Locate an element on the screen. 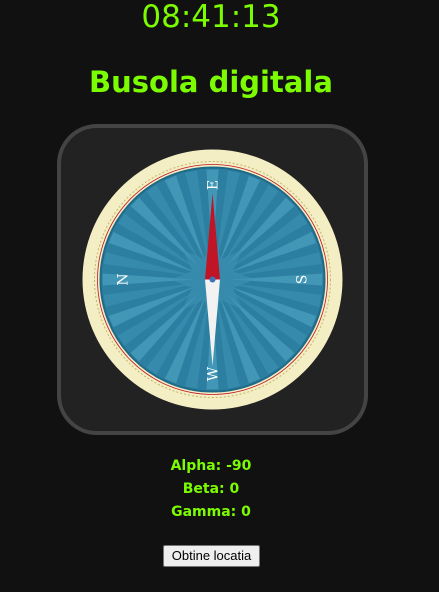 Image resolution: width=439 pixels, height=592 pixels. needle-pivot is located at coordinates (212, 279).